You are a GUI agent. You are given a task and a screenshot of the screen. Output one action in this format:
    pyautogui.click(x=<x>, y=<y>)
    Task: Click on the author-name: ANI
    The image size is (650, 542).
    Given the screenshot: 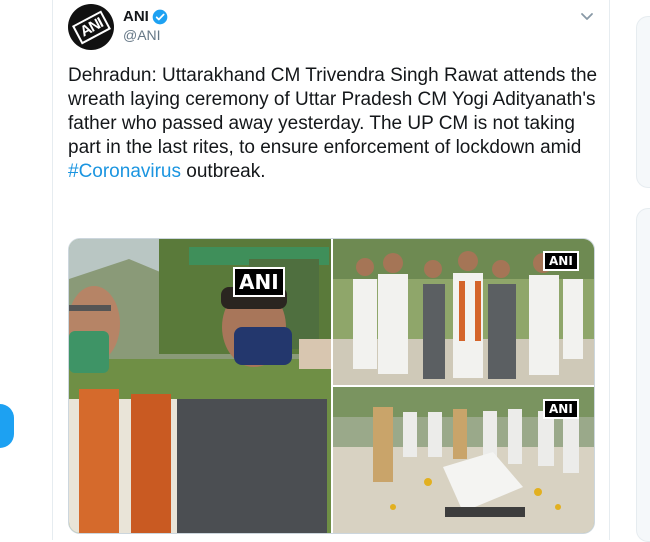 What is the action you would take?
    pyautogui.click(x=136, y=16)
    